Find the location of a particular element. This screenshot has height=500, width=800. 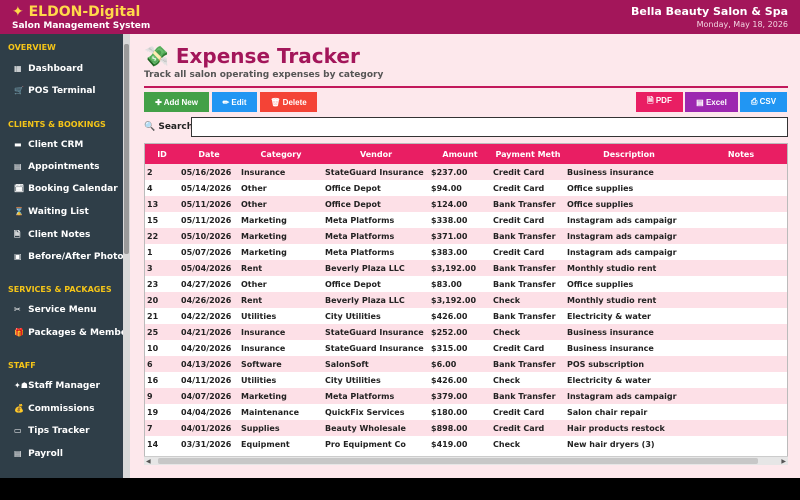

export-csv-button: ⎙ CSV is located at coordinates (763, 102).